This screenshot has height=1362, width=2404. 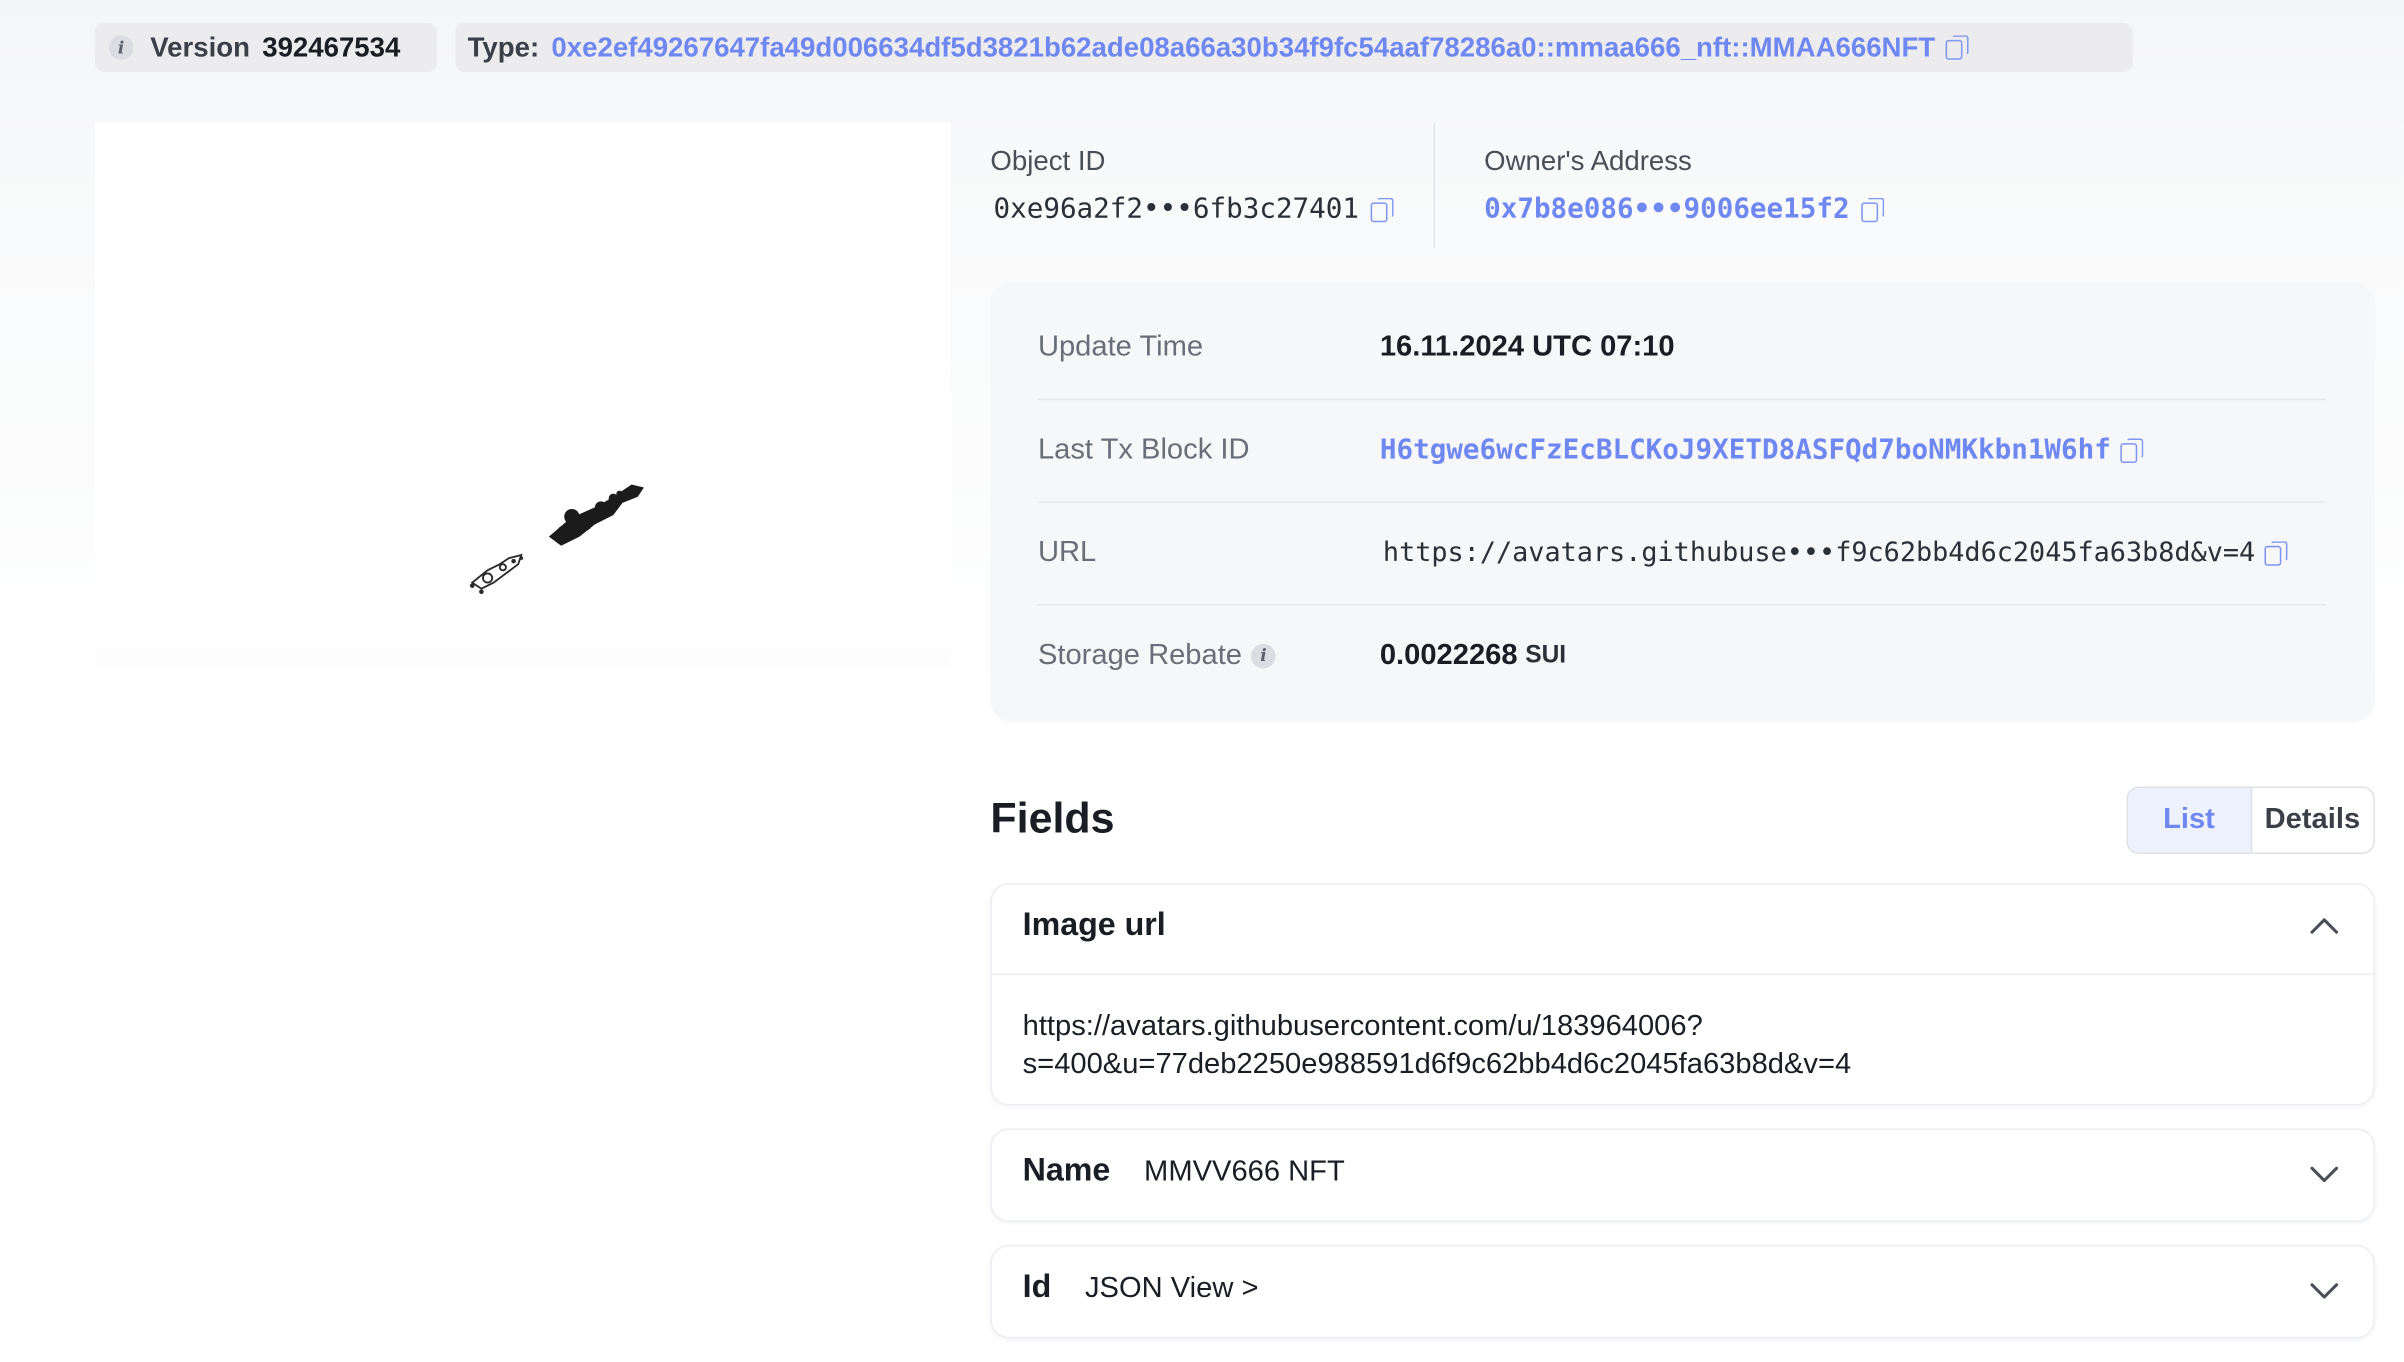 I want to click on nft-artwork, so click(x=556, y=539).